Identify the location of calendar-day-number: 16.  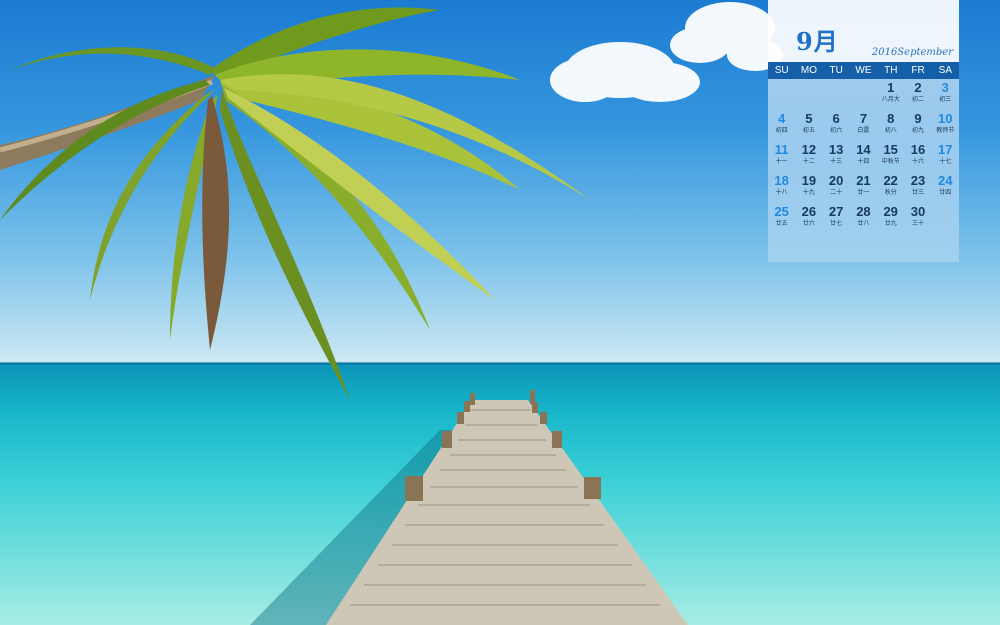
(918, 149).